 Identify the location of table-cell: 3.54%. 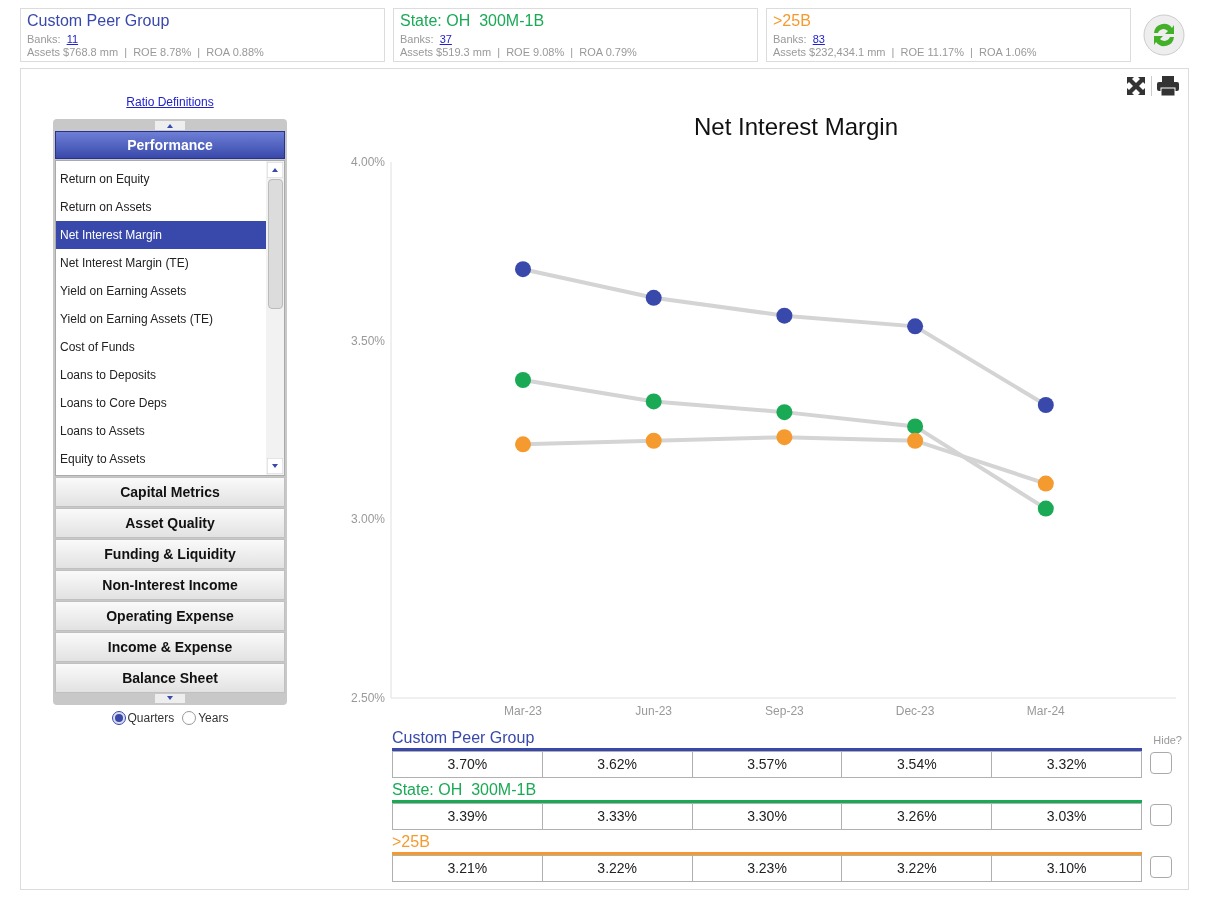
(917, 764).